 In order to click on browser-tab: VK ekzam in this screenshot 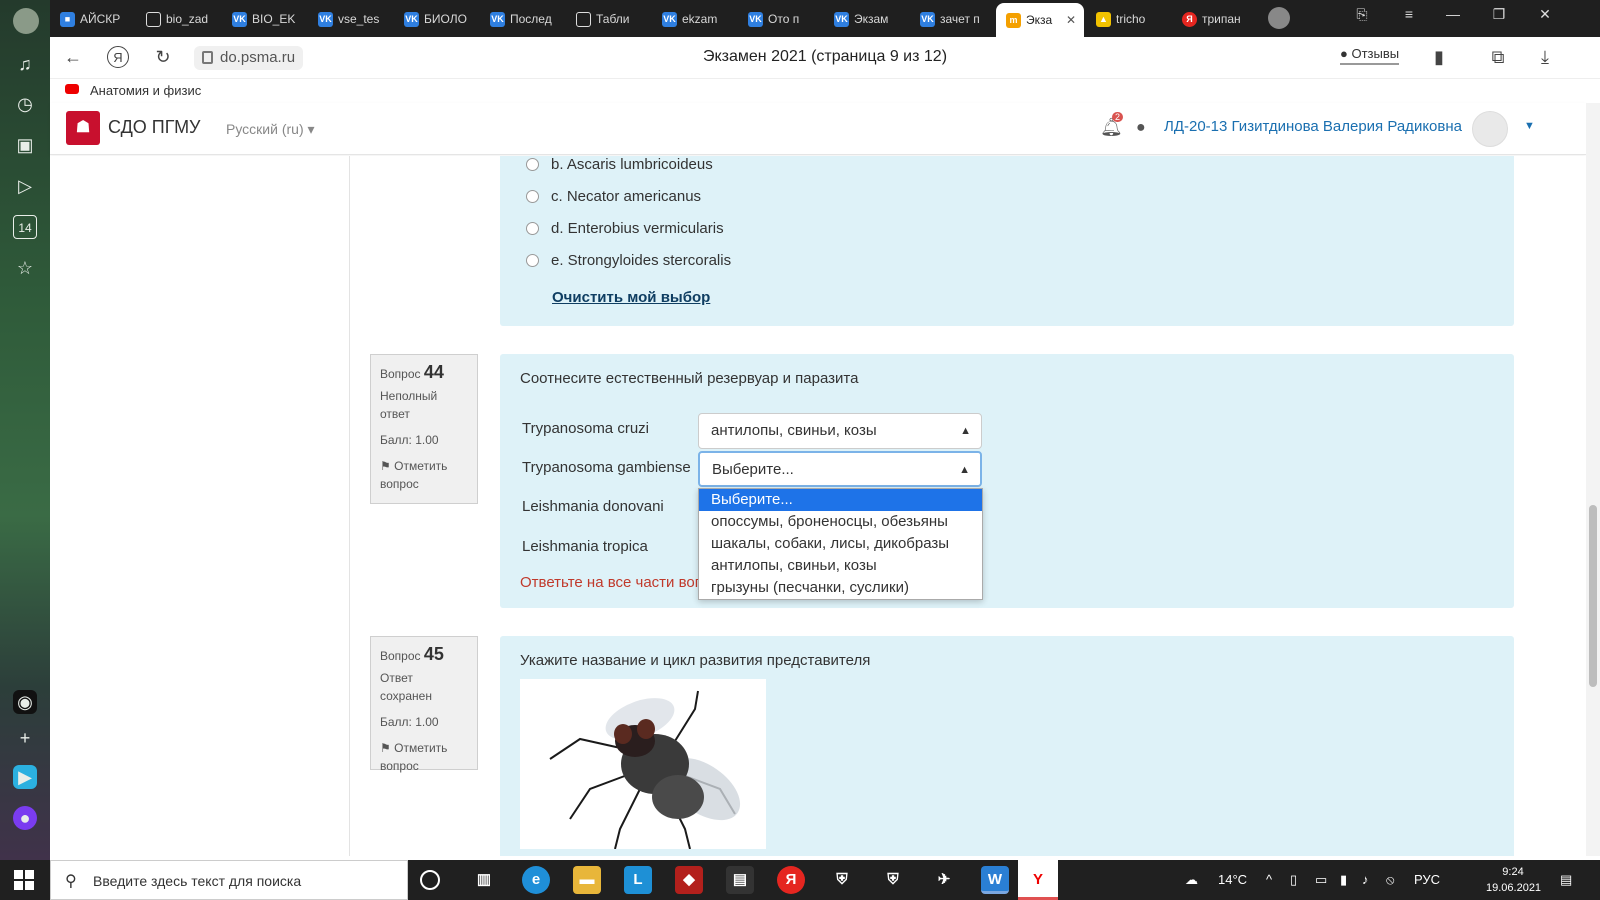, I will do `click(695, 19)`.